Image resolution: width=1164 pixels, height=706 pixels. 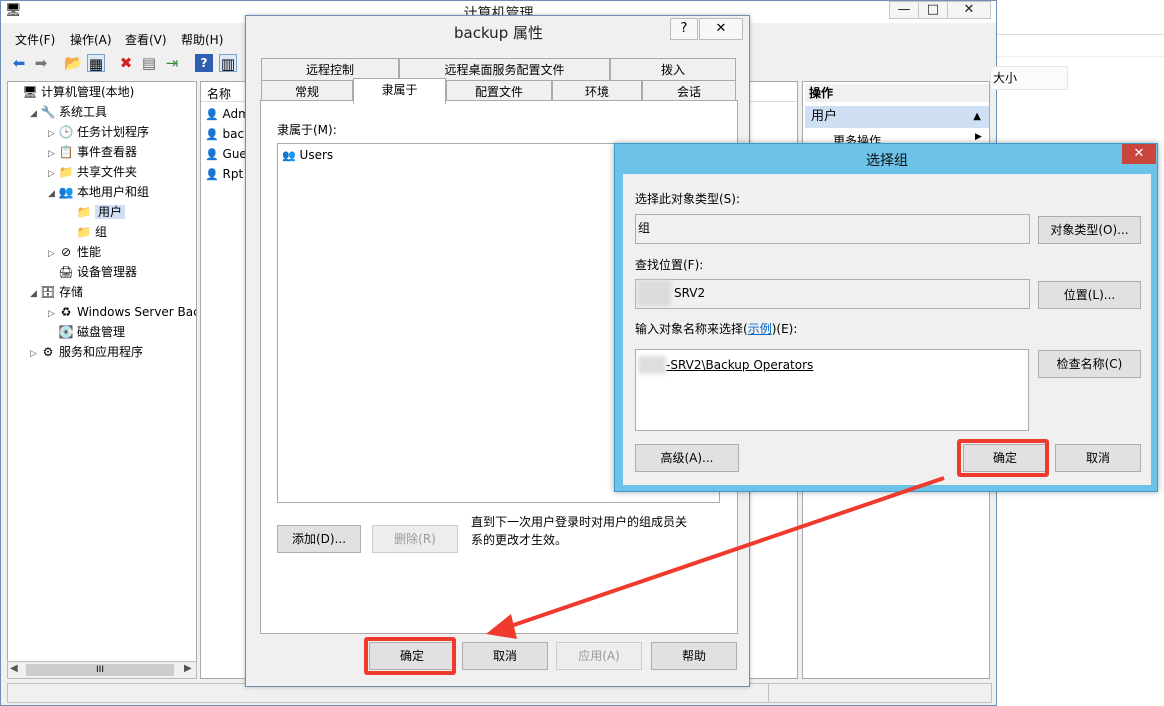 What do you see at coordinates (399, 91) in the screenshot?
I see `tab-member-of: 隶属于` at bounding box center [399, 91].